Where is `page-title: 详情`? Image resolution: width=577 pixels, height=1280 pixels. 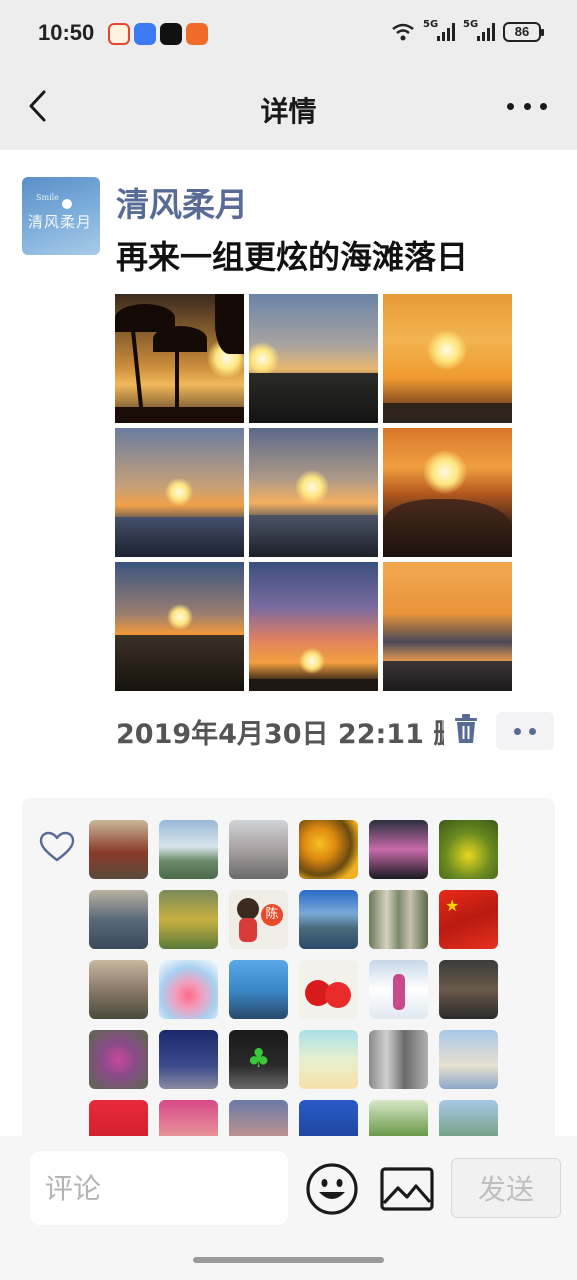
page-title: 详情 is located at coordinates (288, 111).